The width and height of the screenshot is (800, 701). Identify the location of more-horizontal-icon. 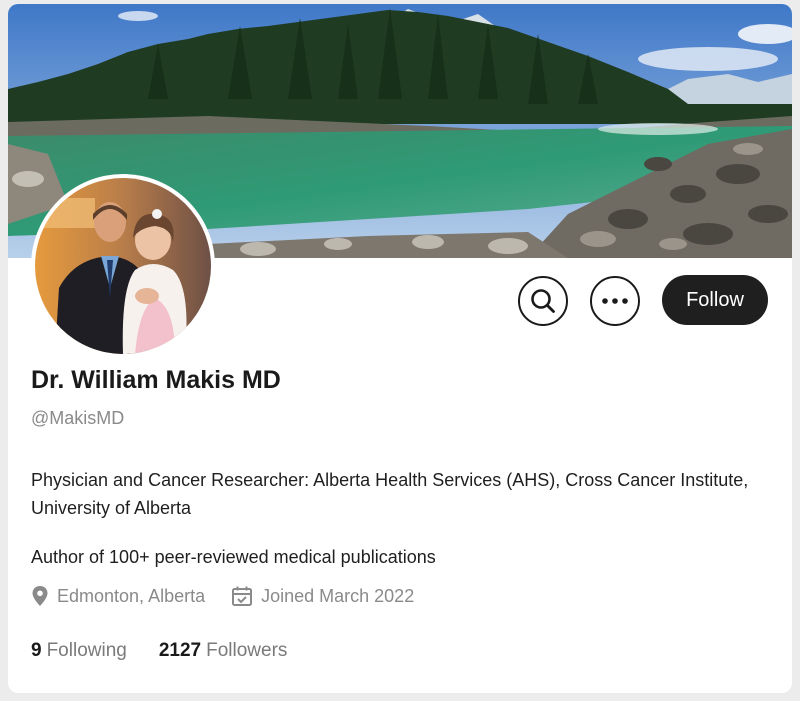
(615, 301).